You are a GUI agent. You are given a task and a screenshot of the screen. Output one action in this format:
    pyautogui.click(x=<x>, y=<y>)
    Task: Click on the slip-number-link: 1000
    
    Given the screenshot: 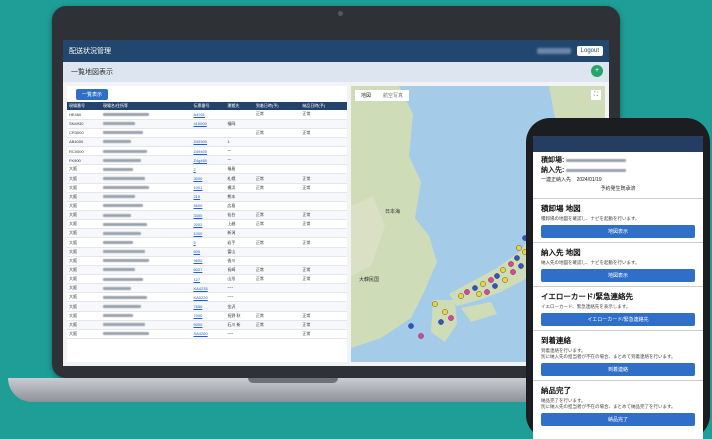 What is the action you would take?
    pyautogui.click(x=197, y=233)
    